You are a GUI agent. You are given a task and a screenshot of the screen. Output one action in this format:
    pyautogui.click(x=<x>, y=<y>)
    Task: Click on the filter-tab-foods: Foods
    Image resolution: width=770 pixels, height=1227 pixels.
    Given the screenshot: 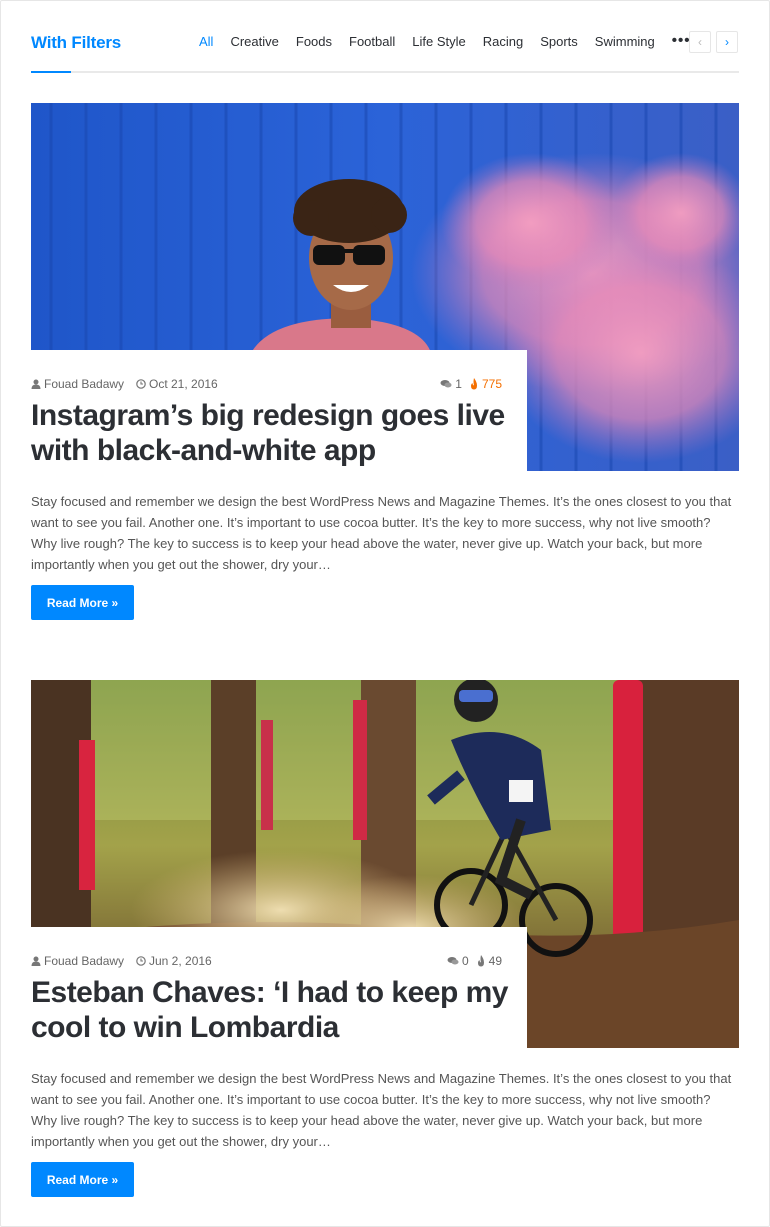 What is the action you would take?
    pyautogui.click(x=314, y=42)
    